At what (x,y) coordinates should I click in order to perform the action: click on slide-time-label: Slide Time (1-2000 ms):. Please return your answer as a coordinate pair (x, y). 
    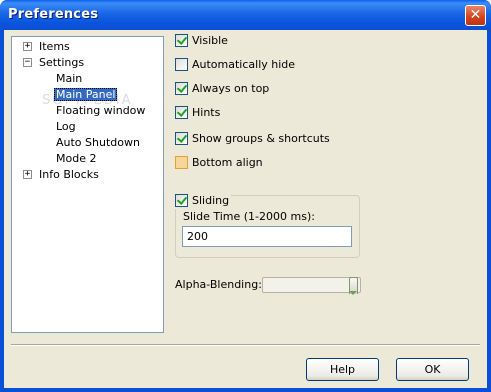
    Looking at the image, I should click on (249, 216).